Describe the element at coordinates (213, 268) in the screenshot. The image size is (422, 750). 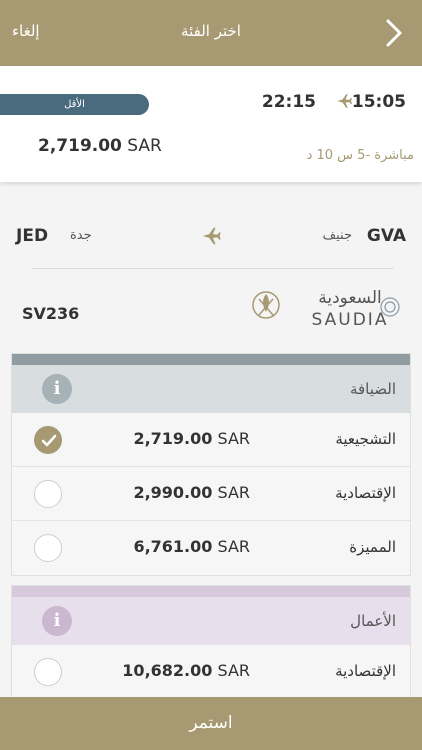
I see `divider` at that location.